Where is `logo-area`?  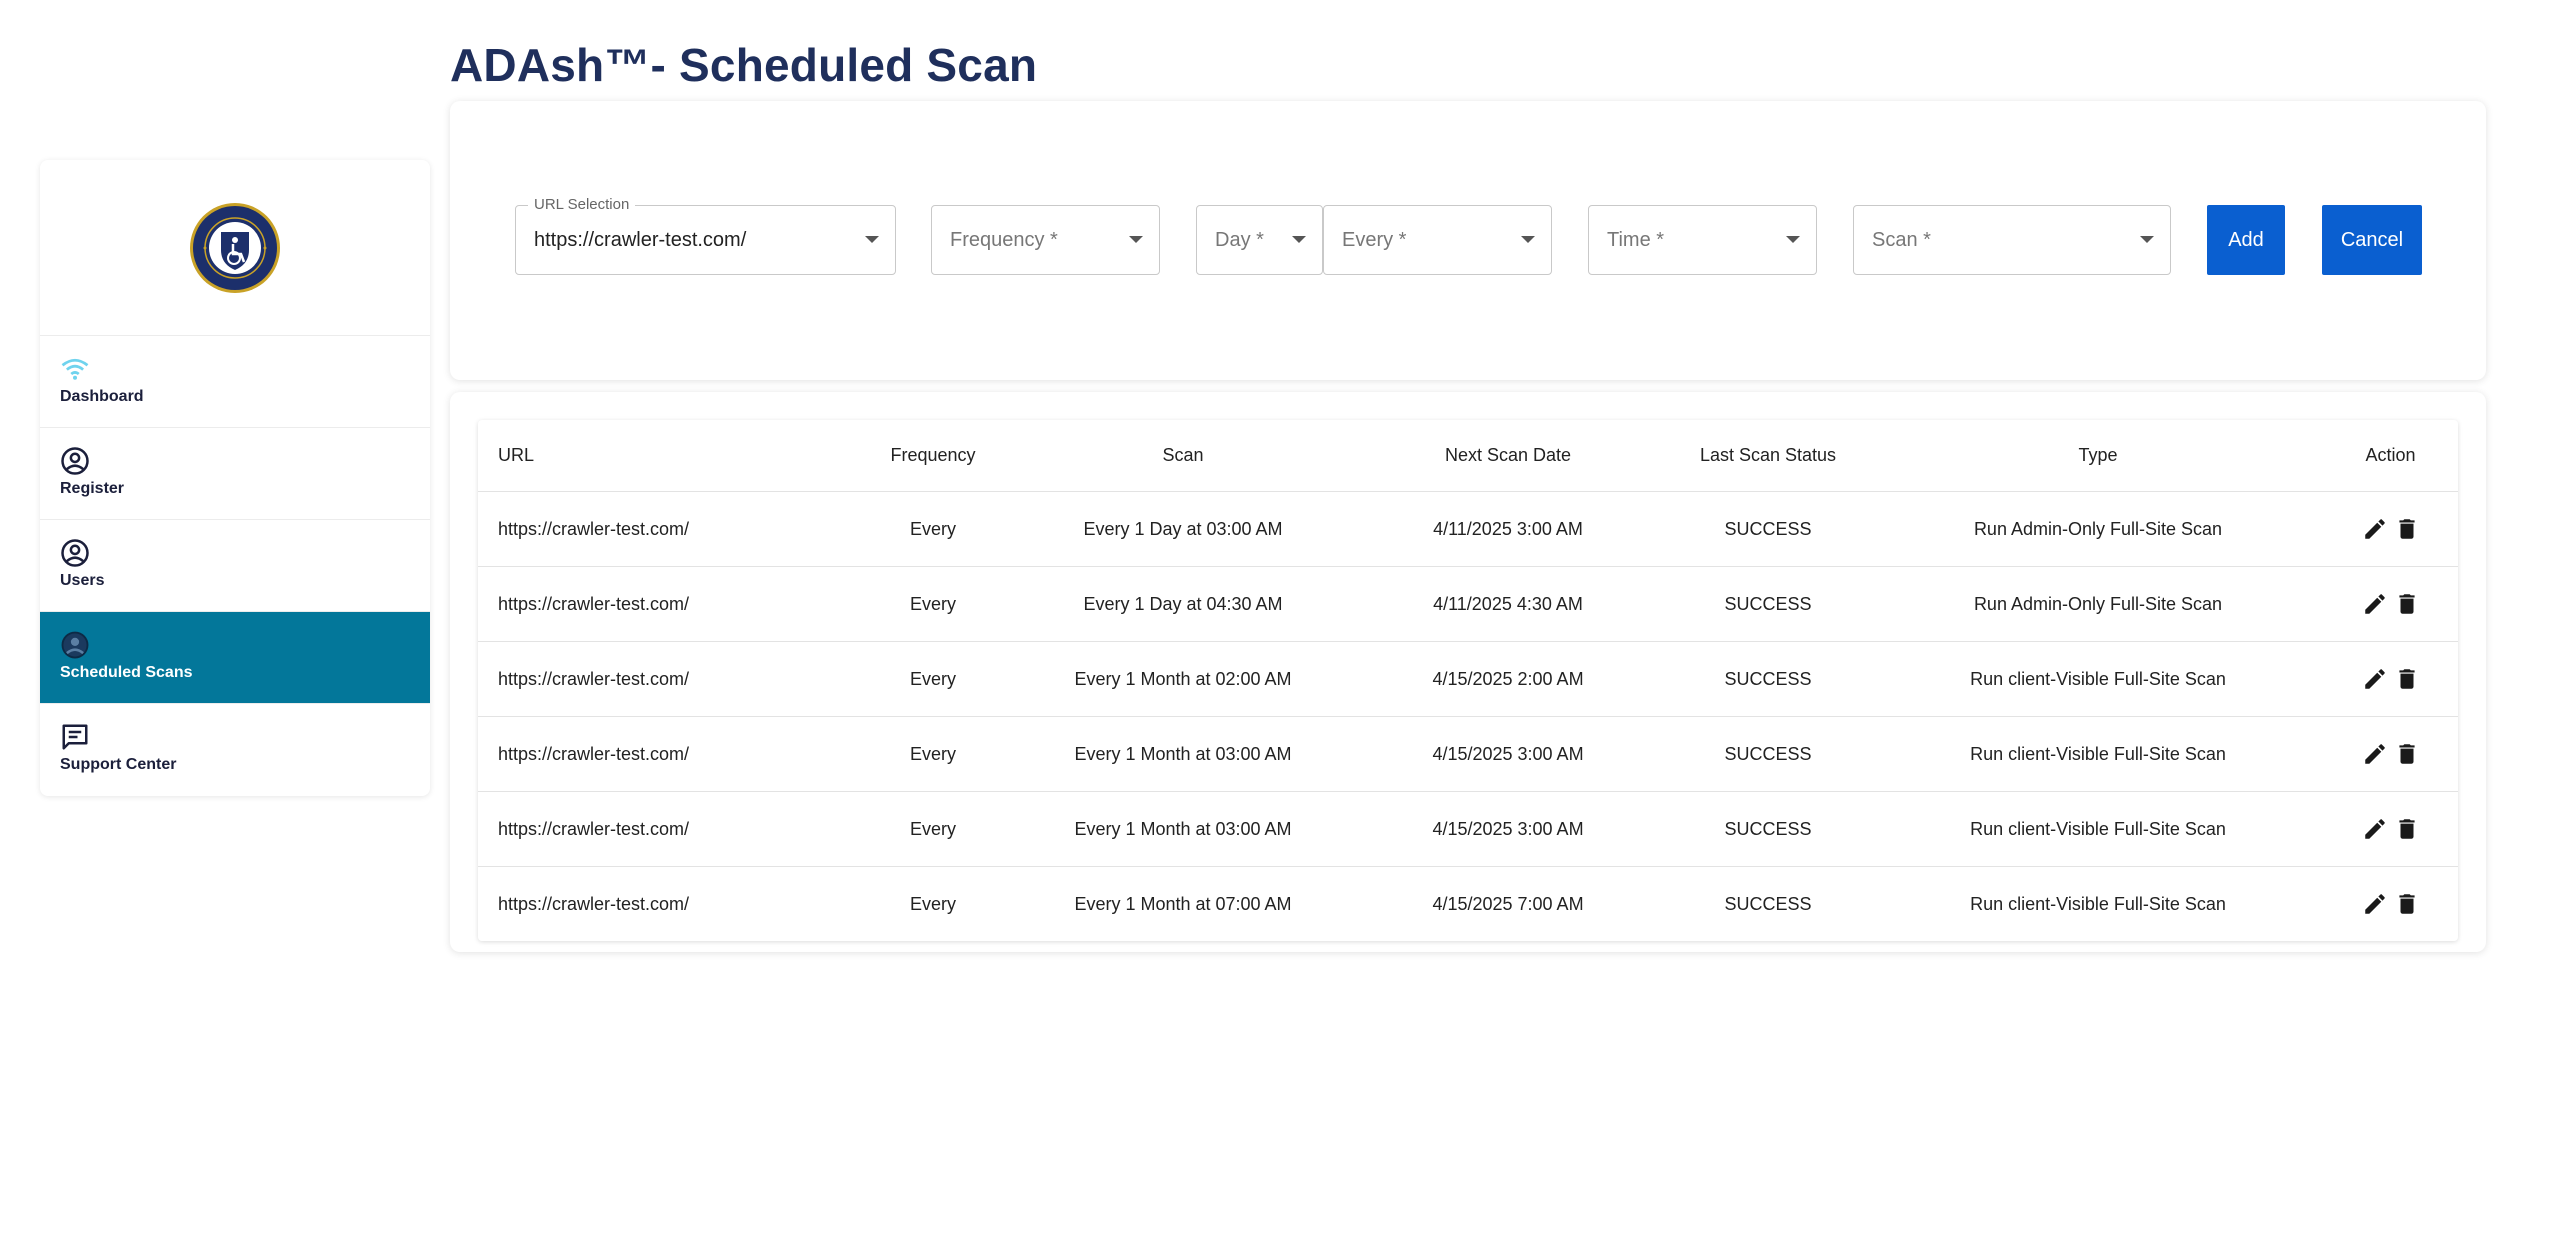 logo-area is located at coordinates (235, 248).